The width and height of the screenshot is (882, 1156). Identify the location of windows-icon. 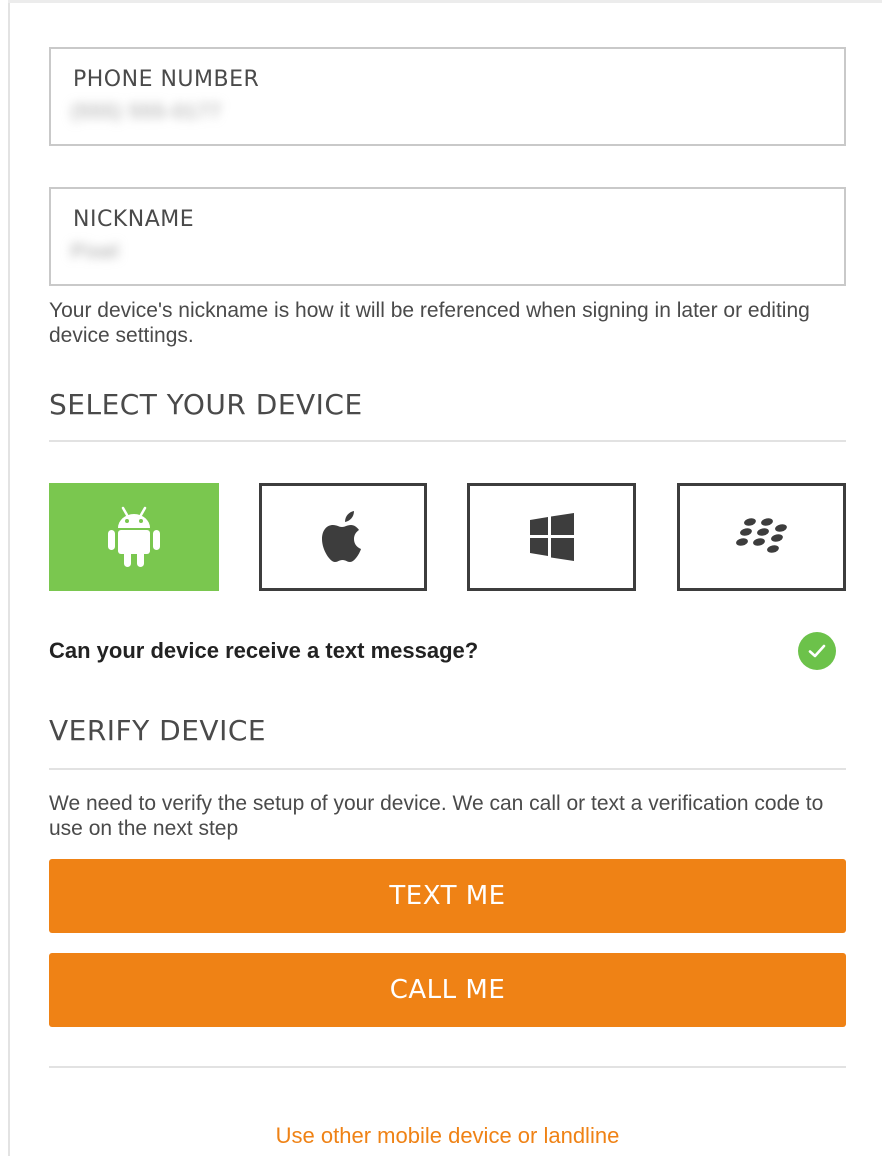
(551, 537).